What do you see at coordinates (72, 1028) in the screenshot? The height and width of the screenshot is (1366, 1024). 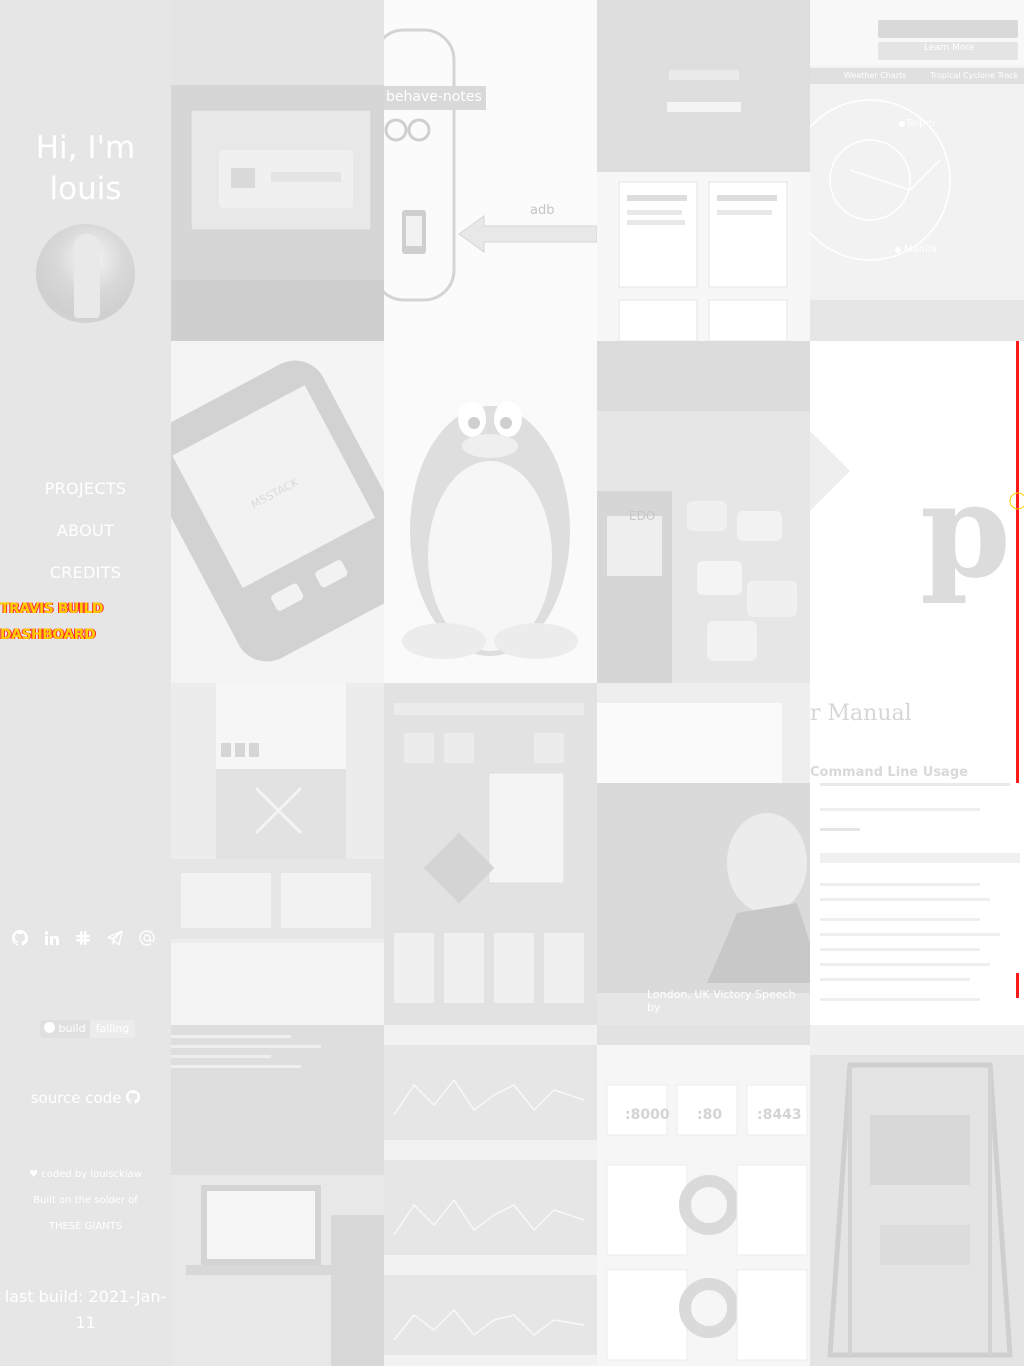 I see `badge-label: build` at bounding box center [72, 1028].